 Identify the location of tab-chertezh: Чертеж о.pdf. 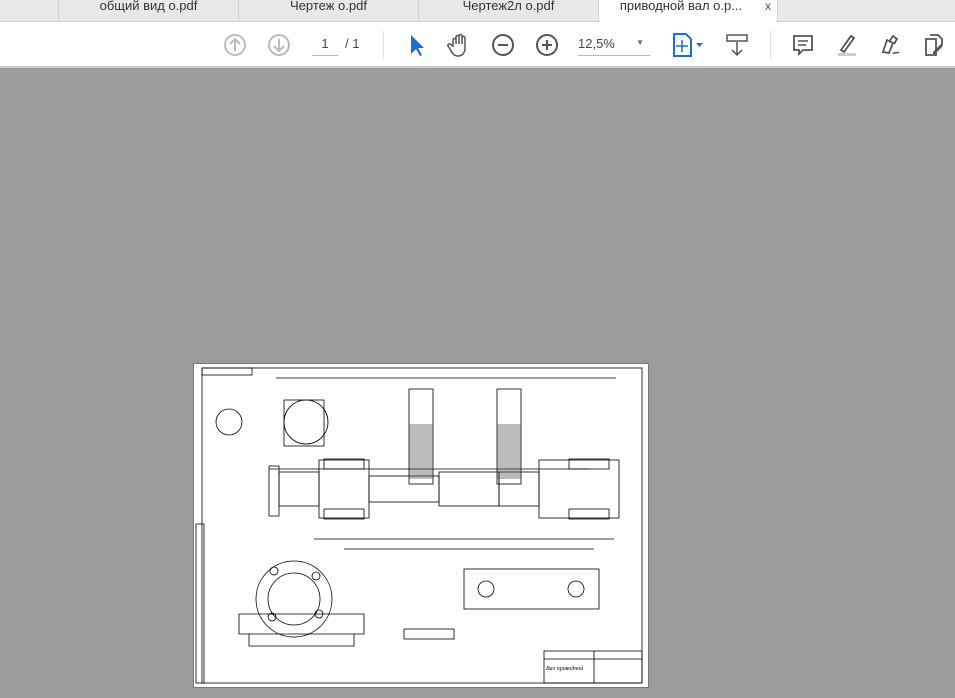
(328, 11).